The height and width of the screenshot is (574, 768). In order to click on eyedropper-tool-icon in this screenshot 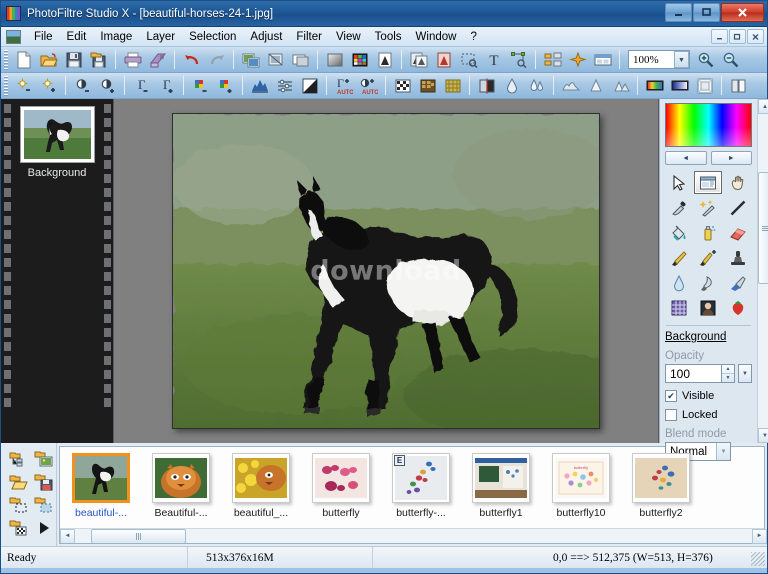, I will do `click(679, 207)`.